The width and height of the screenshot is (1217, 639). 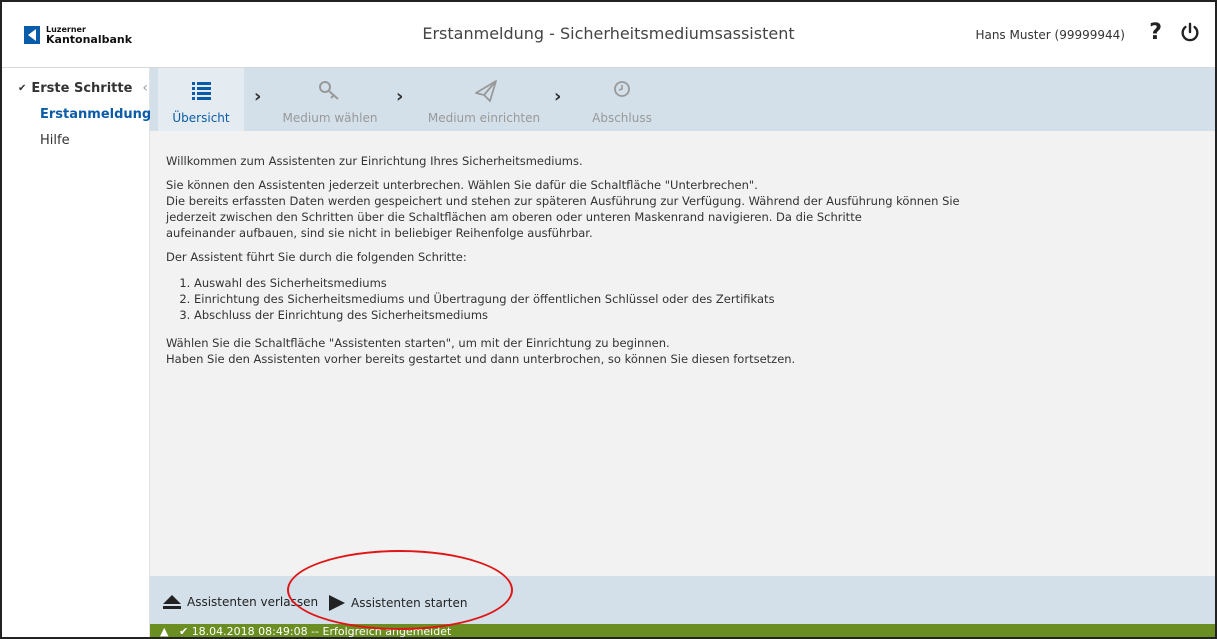 What do you see at coordinates (1190, 33) in the screenshot?
I see `power-icon` at bounding box center [1190, 33].